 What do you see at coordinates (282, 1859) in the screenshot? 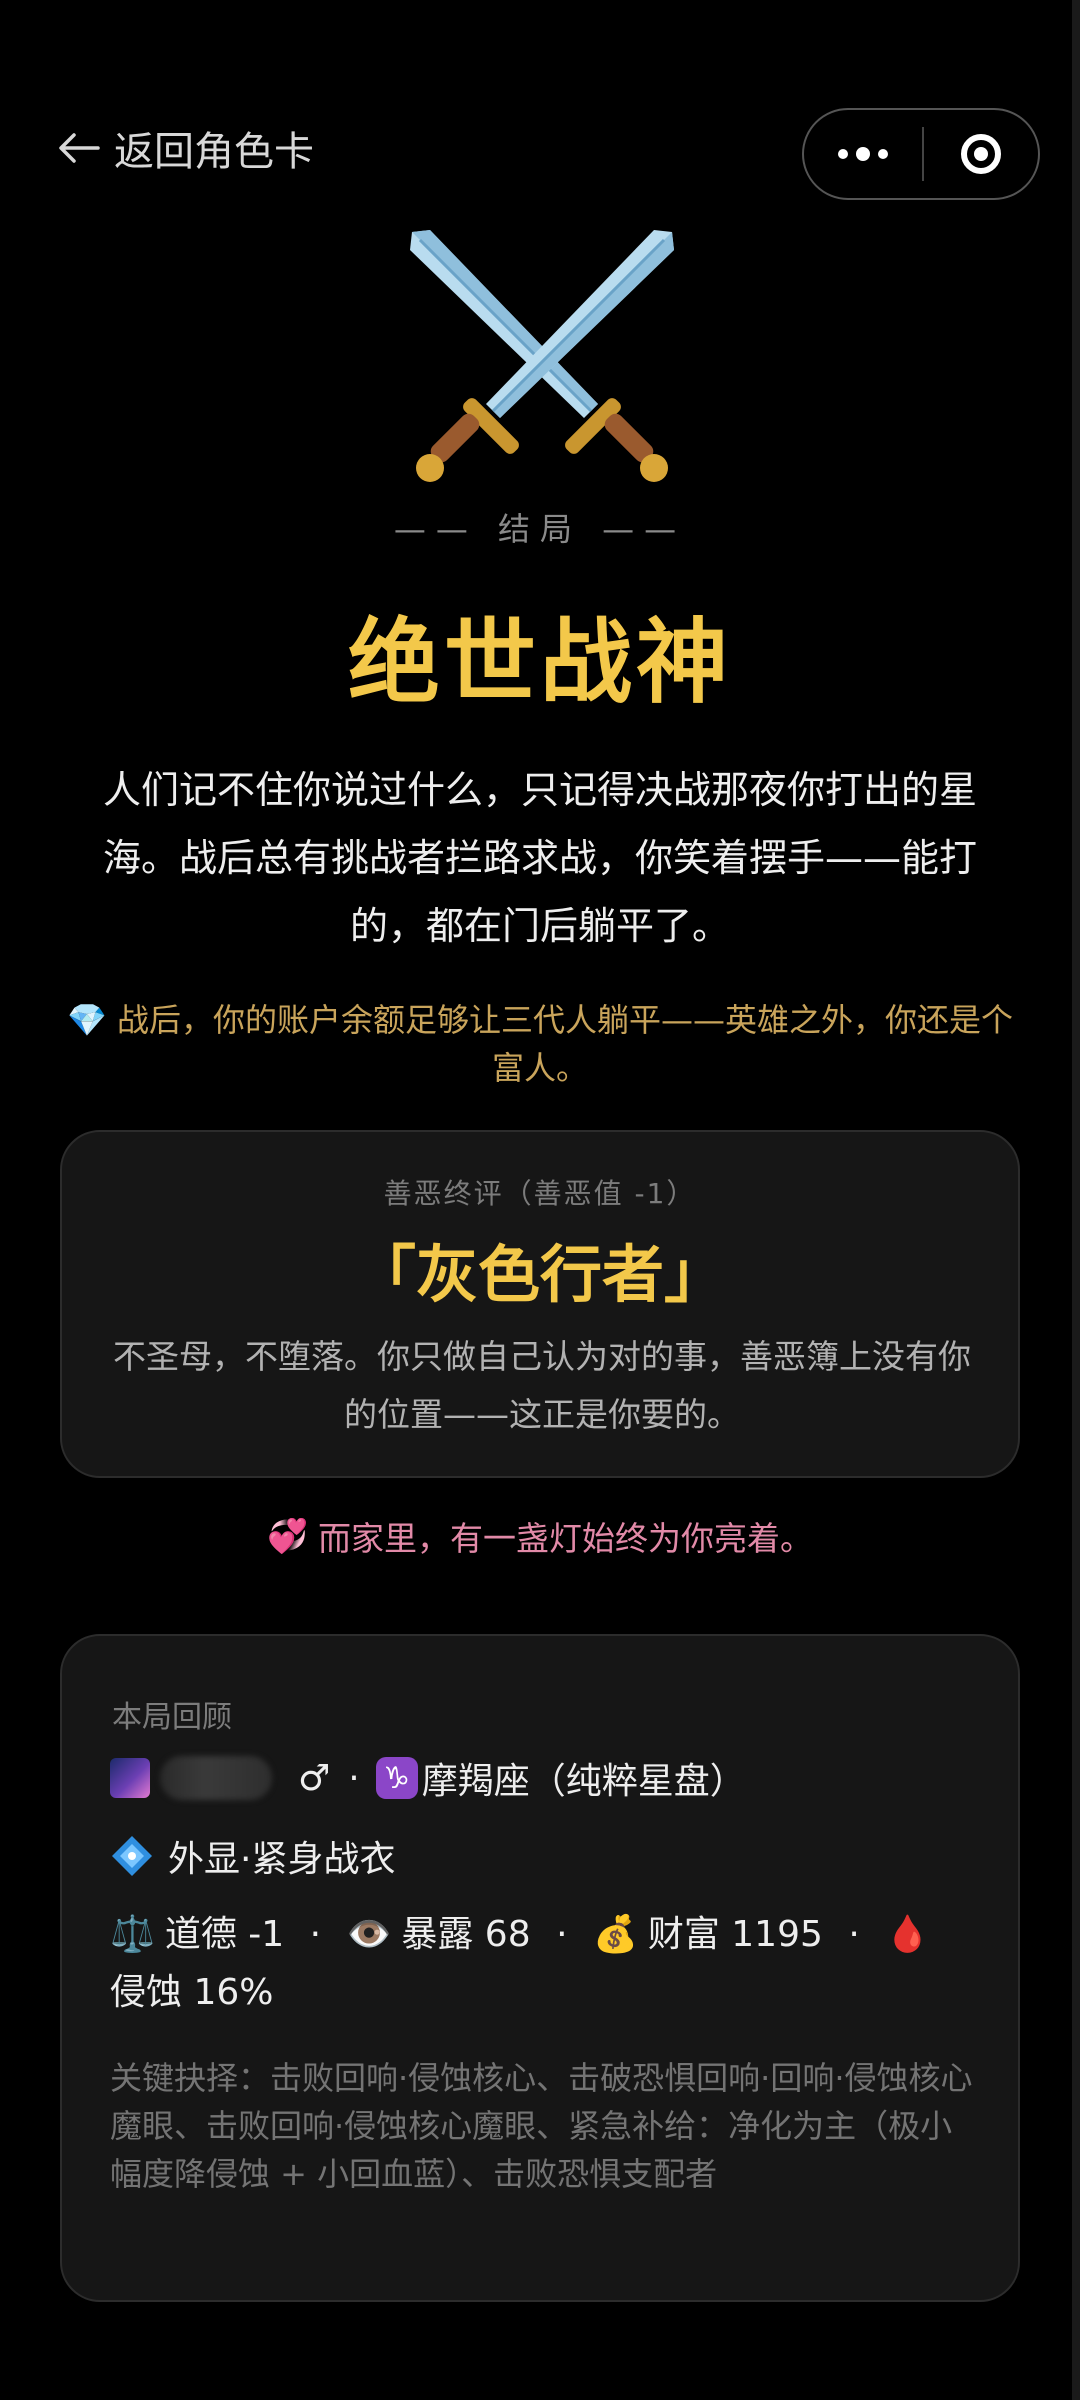
I see `appearance-text: 外显·紧身战衣` at bounding box center [282, 1859].